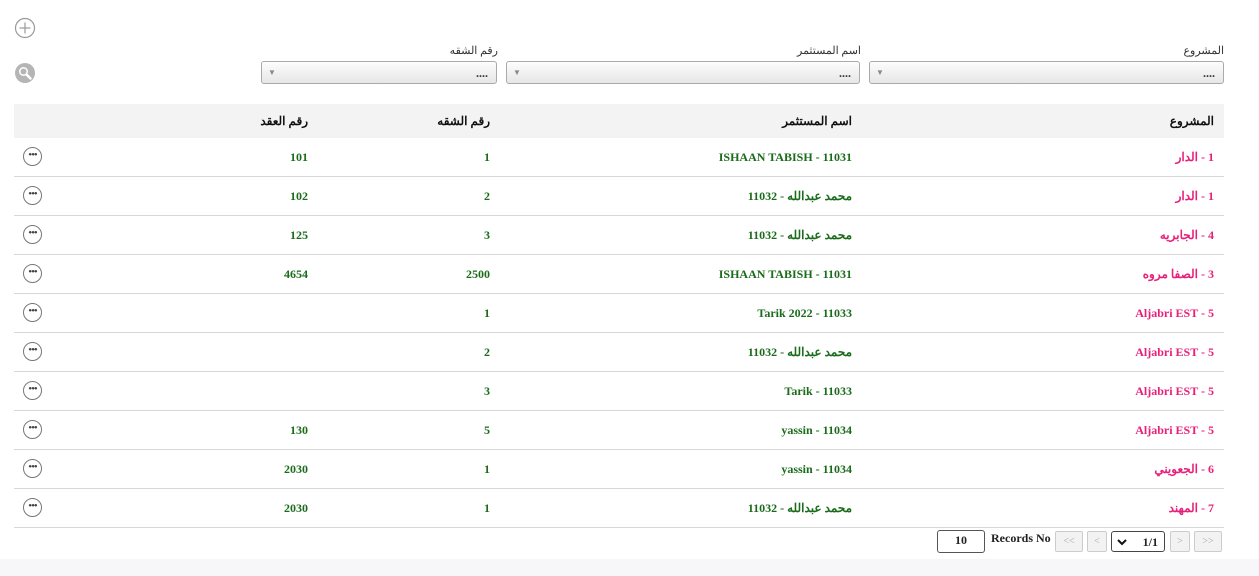  I want to click on first-page-button: <<, so click(1069, 541).